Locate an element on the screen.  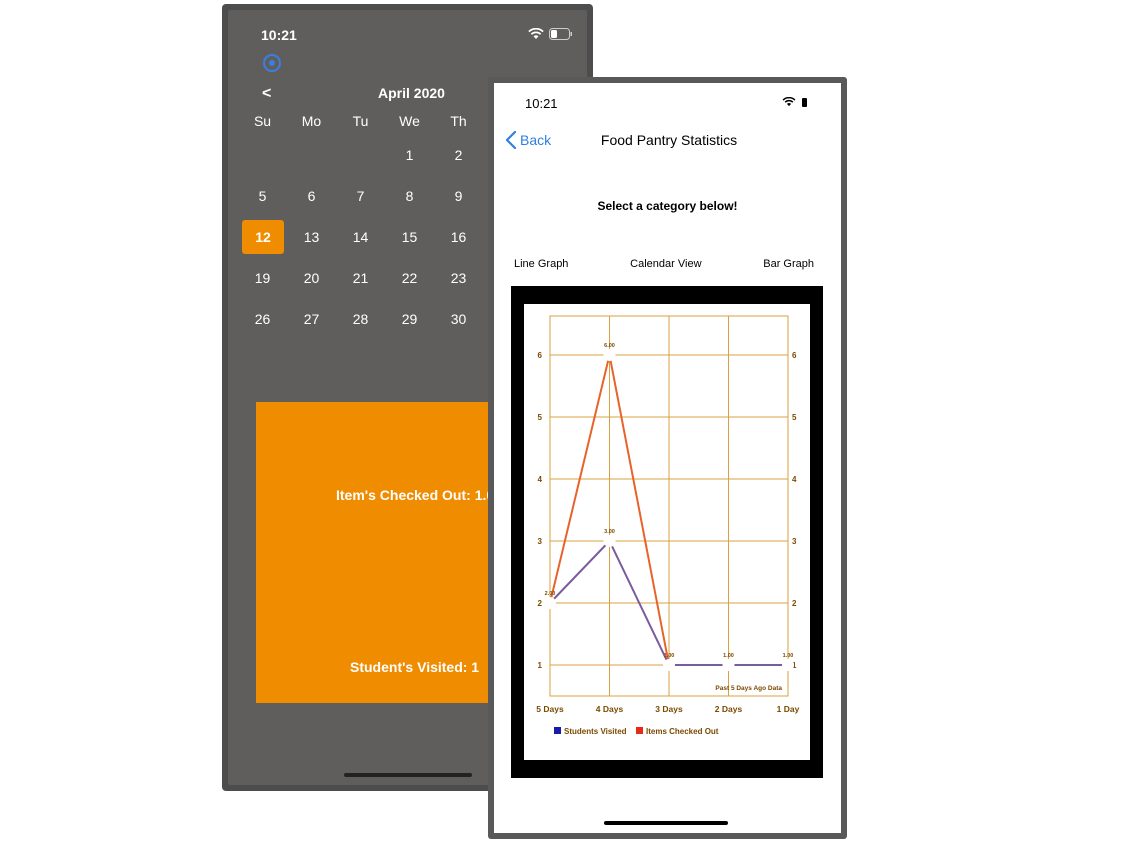
calendar-day: 19 is located at coordinates (262, 278).